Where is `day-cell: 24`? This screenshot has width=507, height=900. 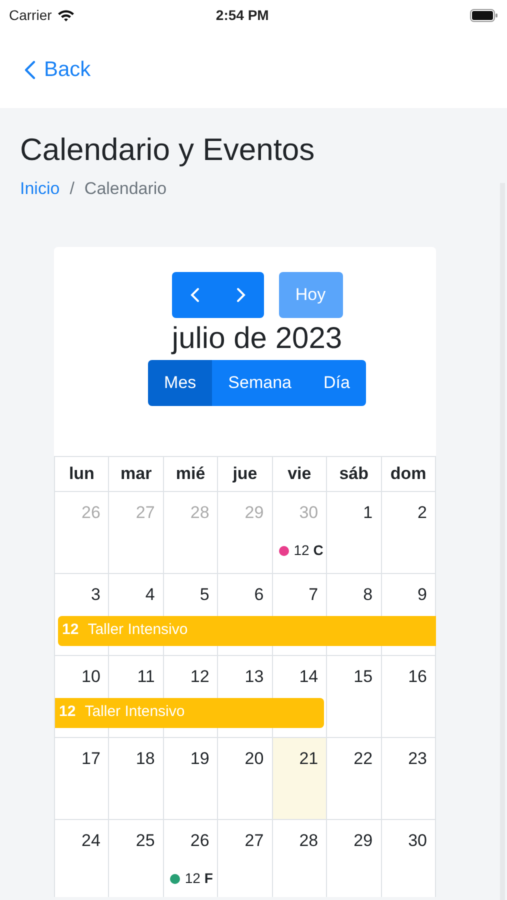
day-cell: 24 is located at coordinates (82, 858).